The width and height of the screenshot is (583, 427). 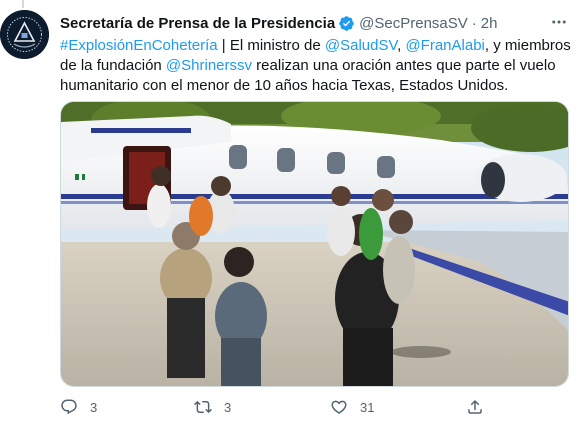 What do you see at coordinates (413, 23) in the screenshot?
I see `author-handle: @SecPrensaSV` at bounding box center [413, 23].